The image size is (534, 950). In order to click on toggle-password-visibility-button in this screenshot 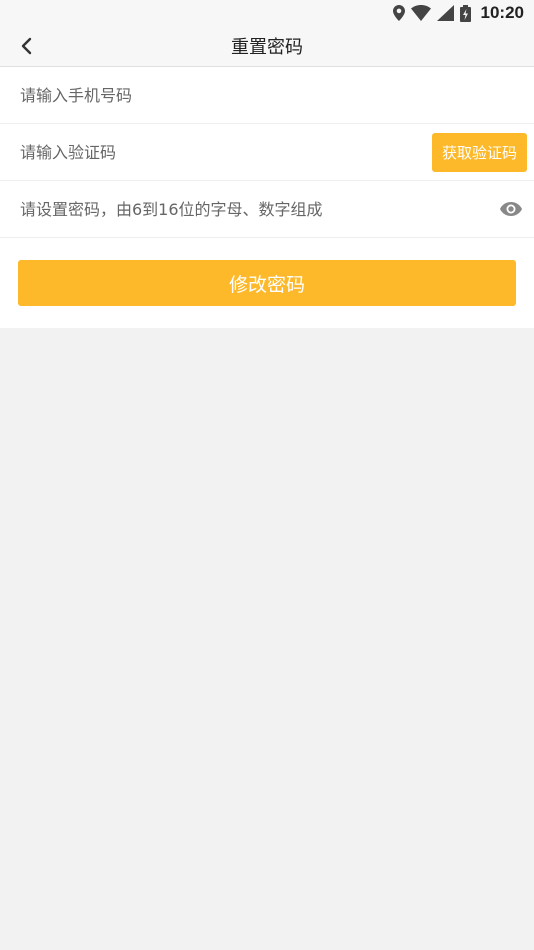, I will do `click(511, 209)`.